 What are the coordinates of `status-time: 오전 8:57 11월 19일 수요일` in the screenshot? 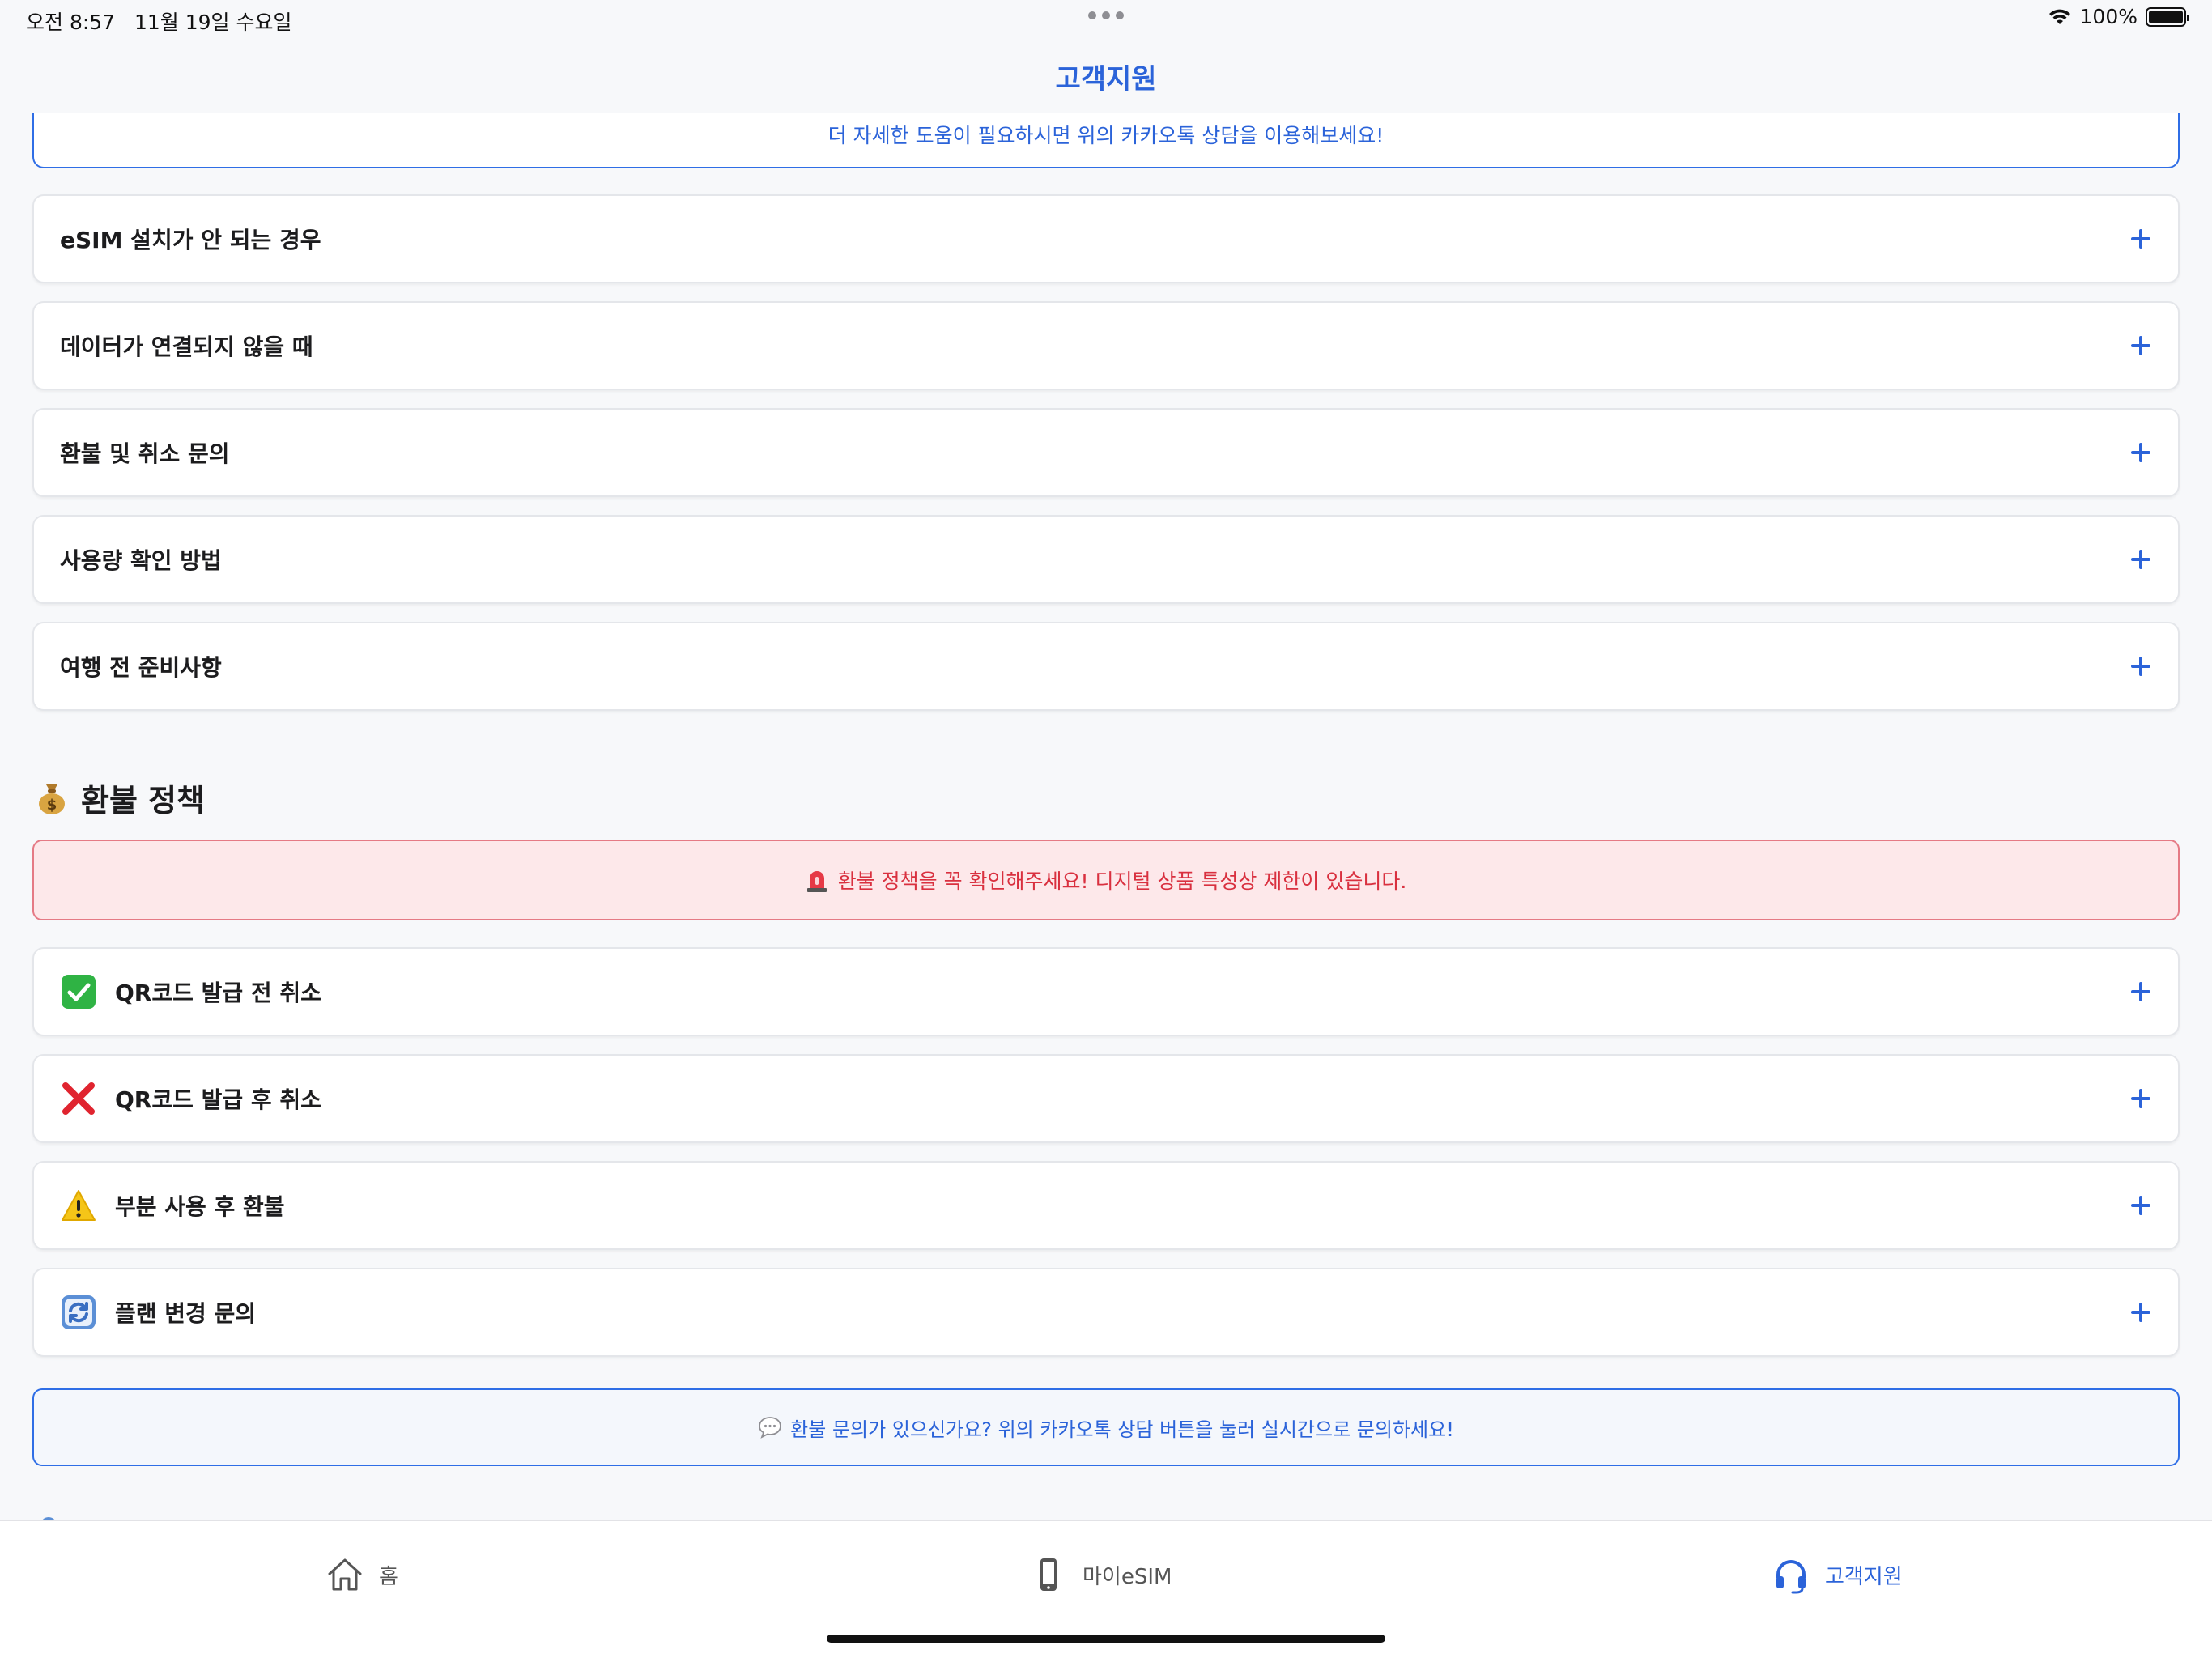 It's located at (159, 21).